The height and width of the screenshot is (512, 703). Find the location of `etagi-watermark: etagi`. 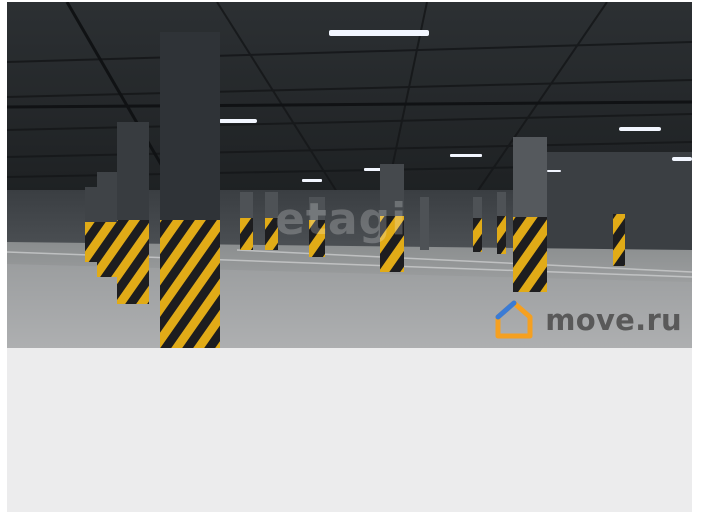

etagi-watermark: etagi is located at coordinates (341, 219).